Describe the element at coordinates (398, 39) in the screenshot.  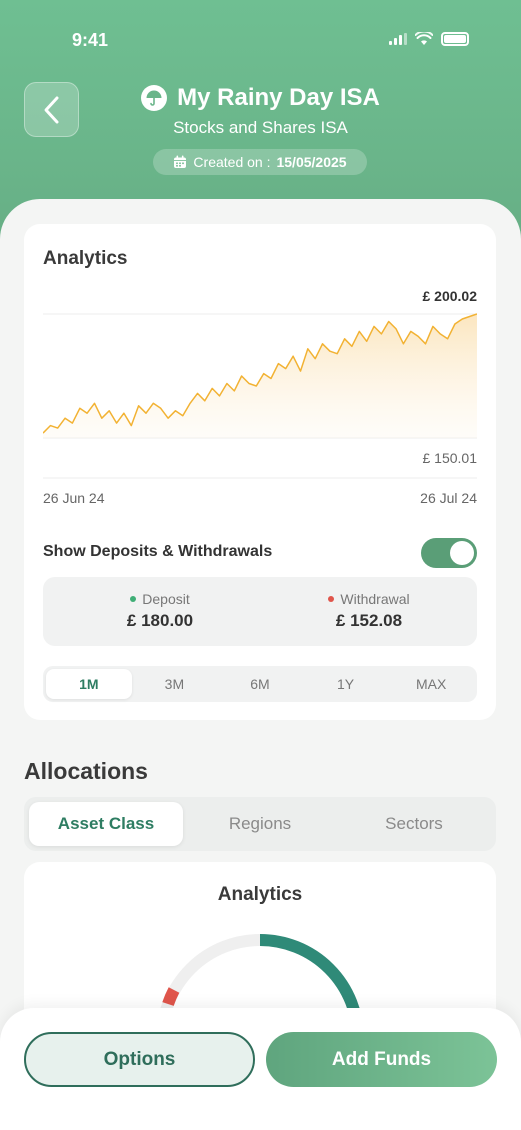
I see `signal-icon` at that location.